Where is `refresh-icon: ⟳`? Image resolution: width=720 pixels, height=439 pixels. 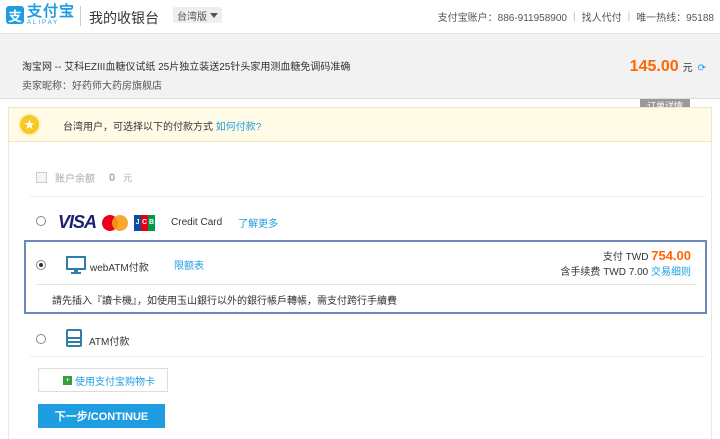 refresh-icon: ⟳ is located at coordinates (702, 68).